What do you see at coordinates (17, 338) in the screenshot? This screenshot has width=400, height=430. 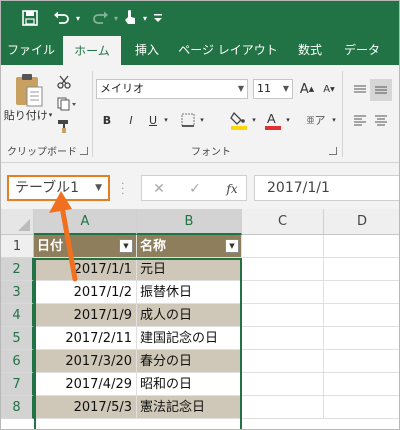 I see `row-header: 5` at bounding box center [17, 338].